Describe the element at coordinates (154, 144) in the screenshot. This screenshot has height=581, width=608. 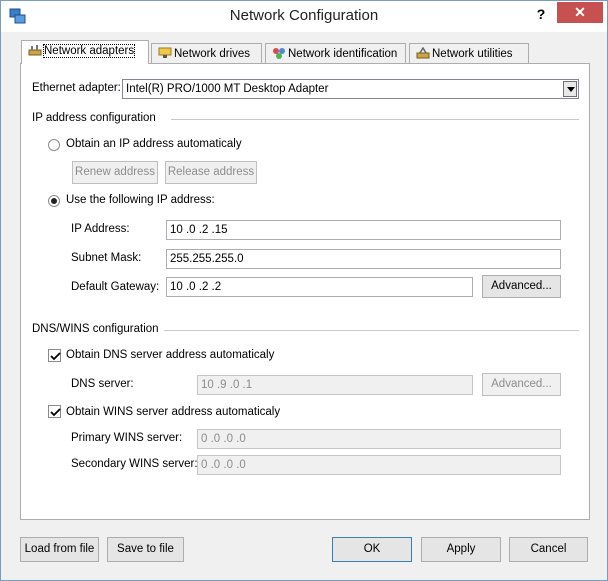
I see `obtain-ip-auto-label: Obtain an IP address automaticaly` at that location.